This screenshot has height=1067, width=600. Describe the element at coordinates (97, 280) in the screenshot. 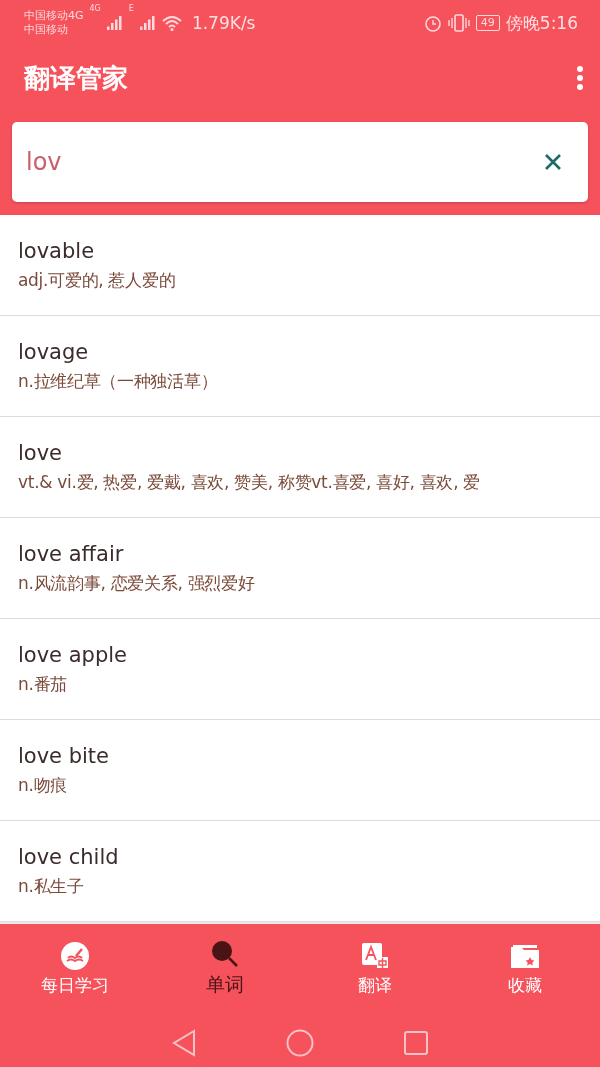

I see `definition-text: adj.可爱的, 惹人爱的` at that location.